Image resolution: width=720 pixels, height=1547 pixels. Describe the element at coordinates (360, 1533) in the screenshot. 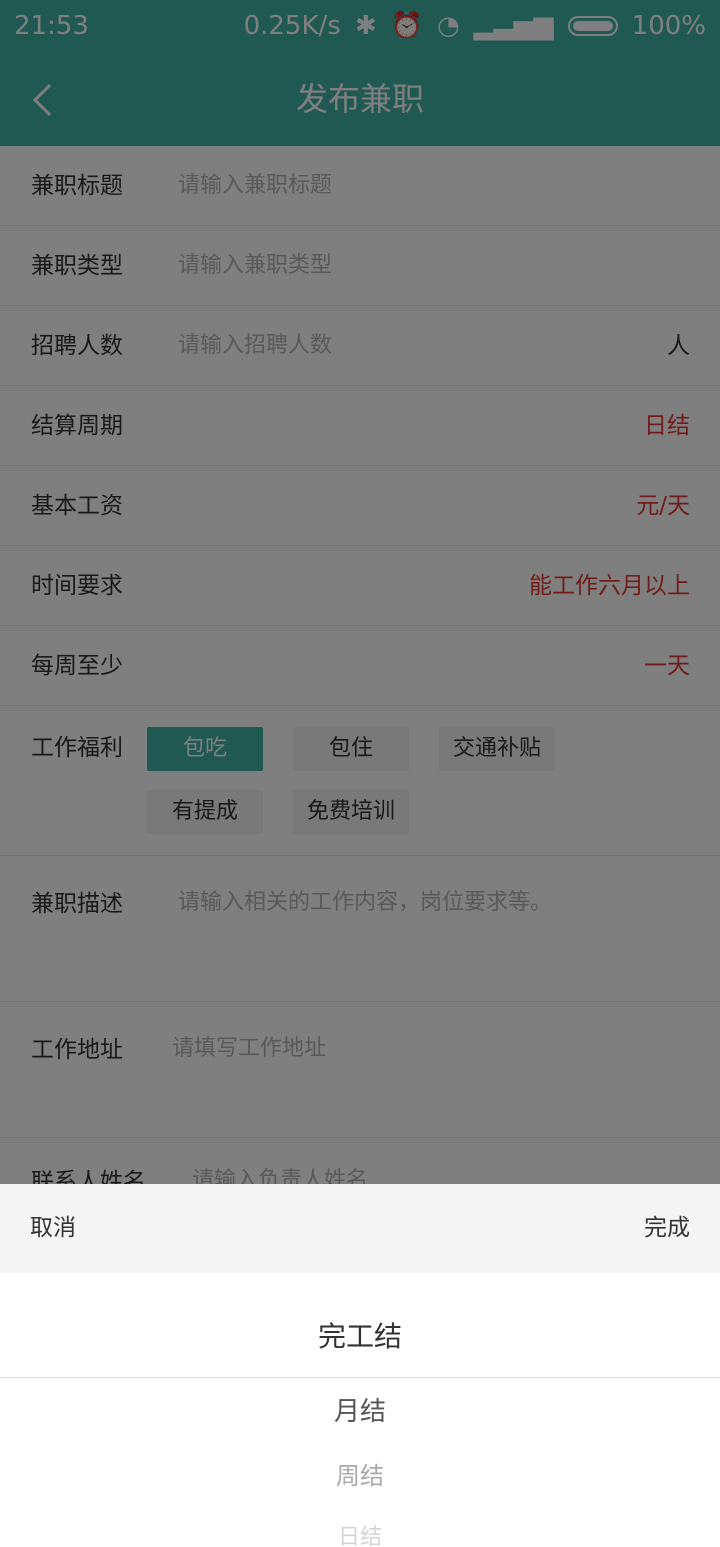

I see `picker-option: 日结` at that location.